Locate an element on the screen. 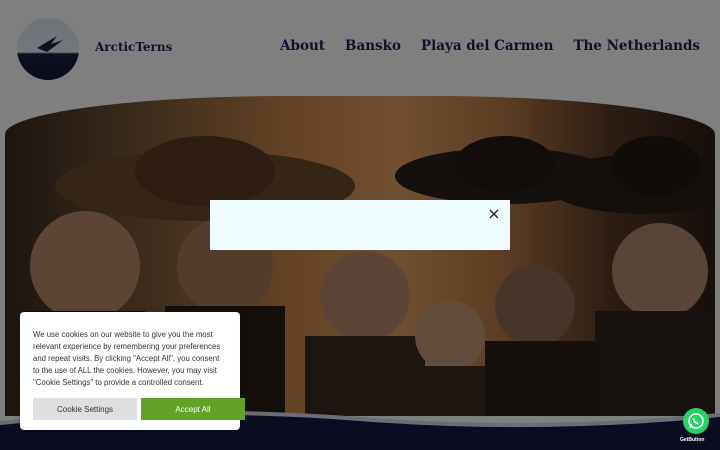  popup-modal: × is located at coordinates (360, 225).